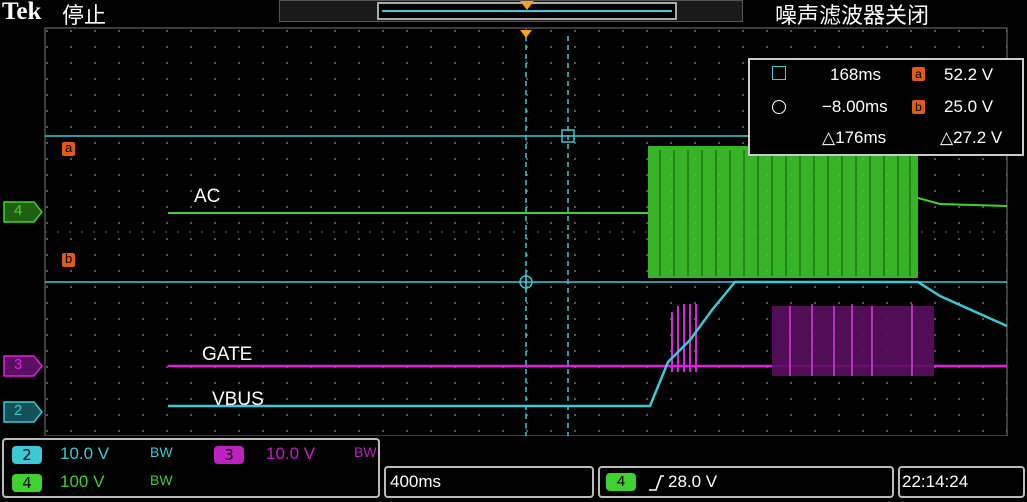 This screenshot has width=1027, height=502. Describe the element at coordinates (779, 73) in the screenshot. I see `square-cursor-icon` at that location.